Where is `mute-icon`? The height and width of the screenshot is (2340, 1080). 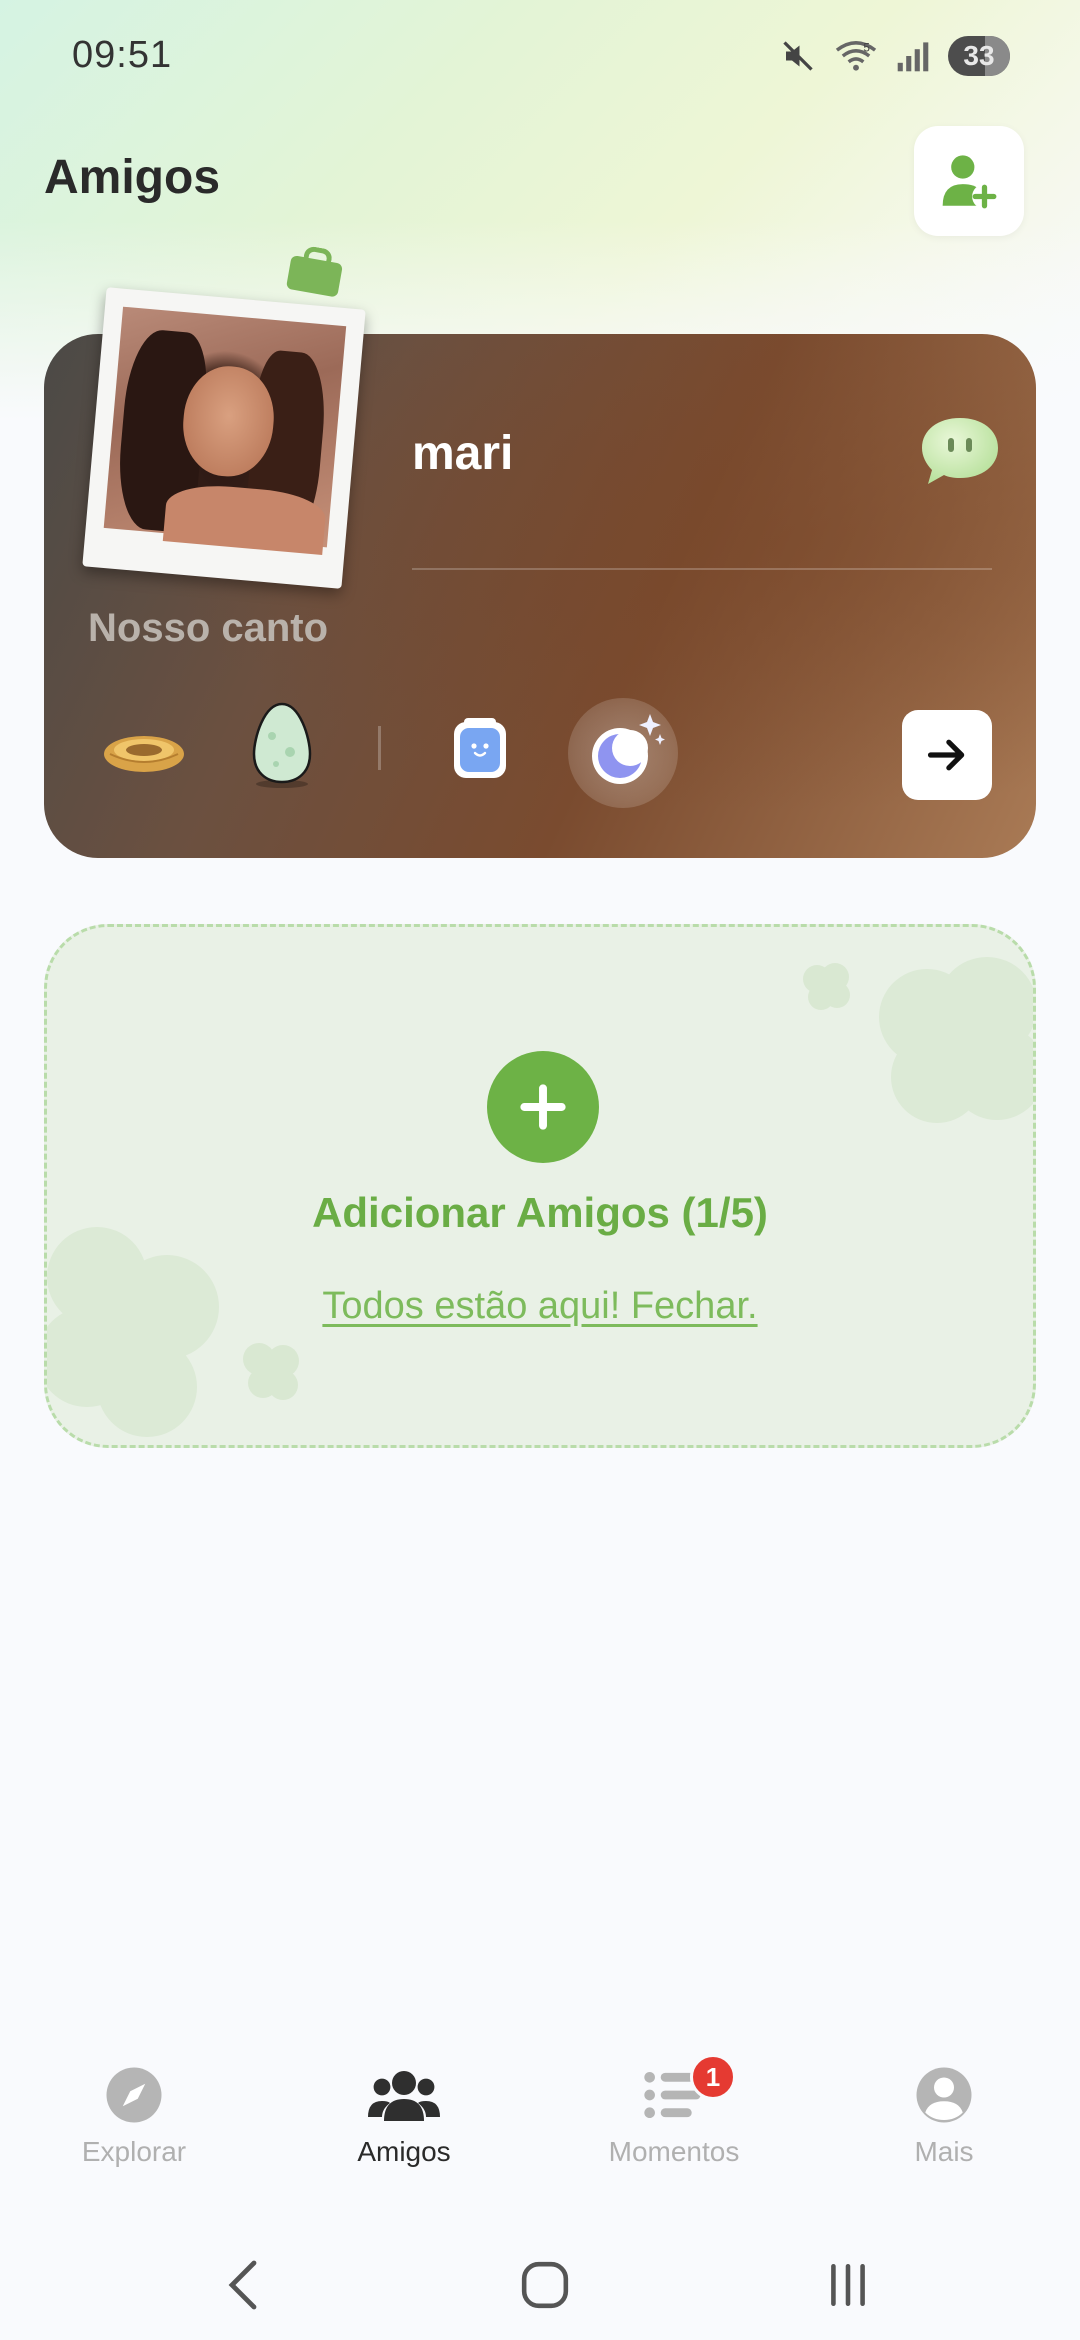 mute-icon is located at coordinates (798, 56).